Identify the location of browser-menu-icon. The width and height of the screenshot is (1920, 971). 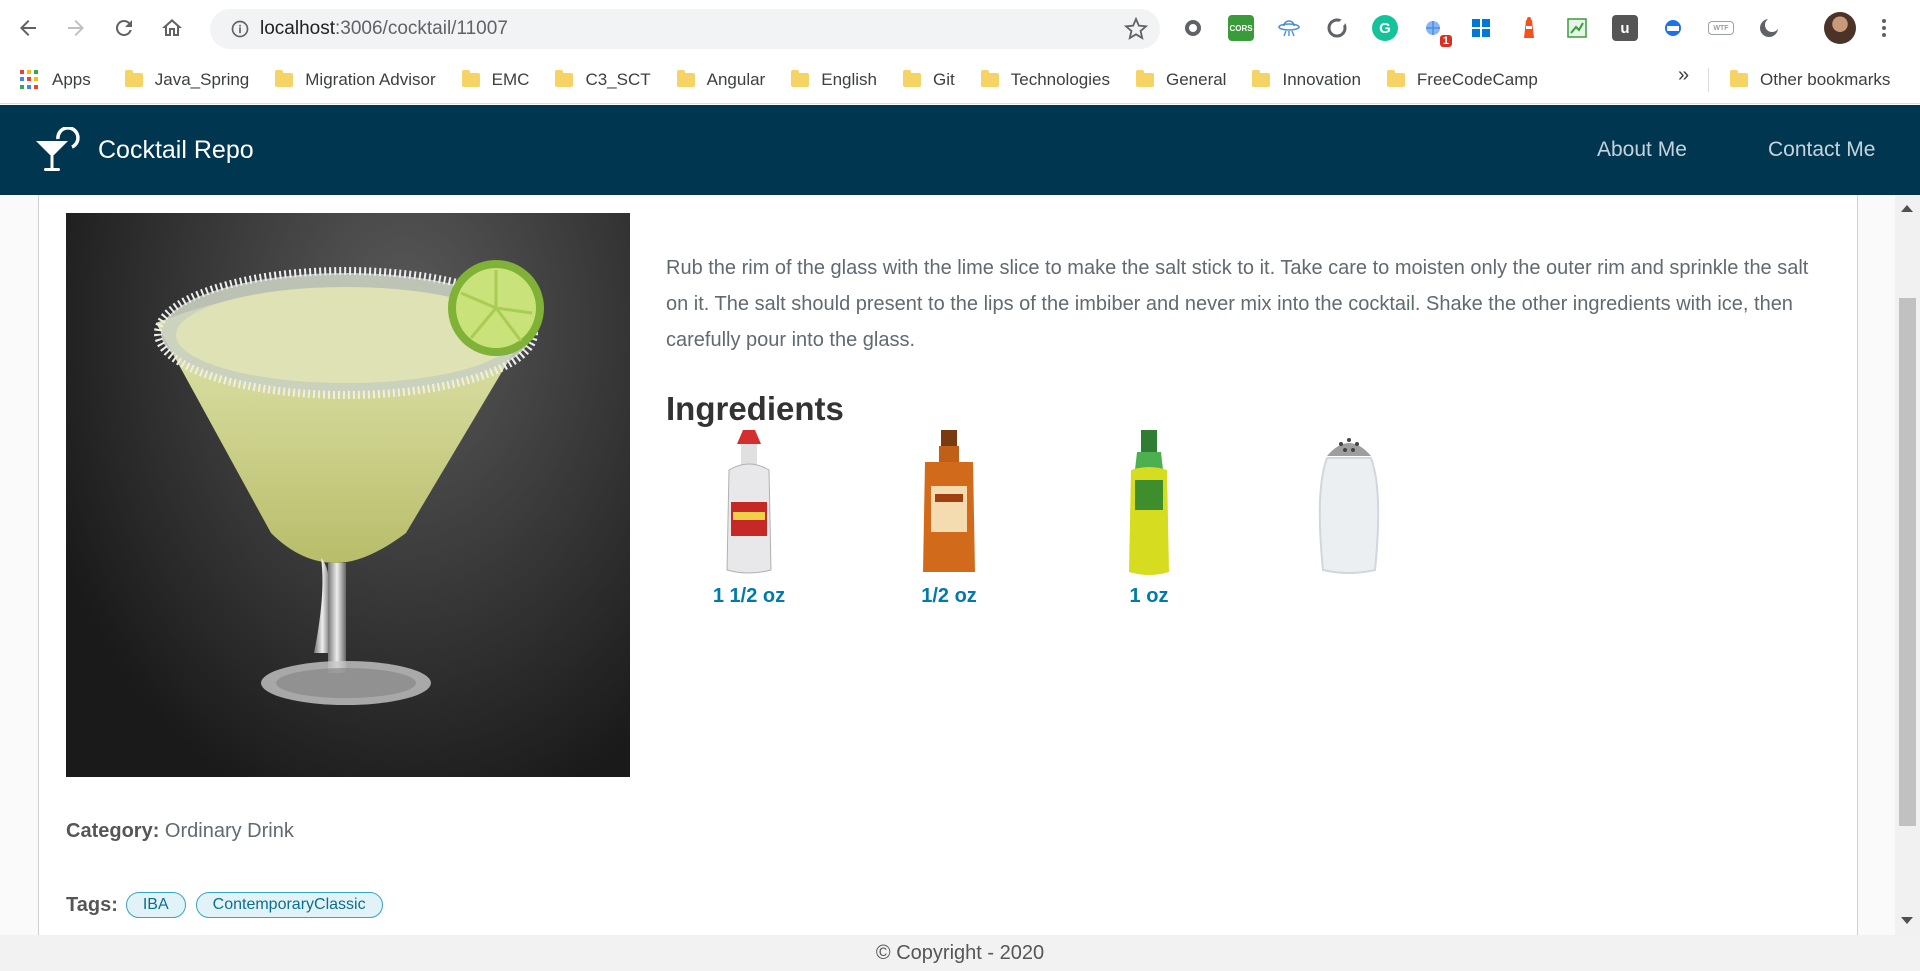
(1884, 28).